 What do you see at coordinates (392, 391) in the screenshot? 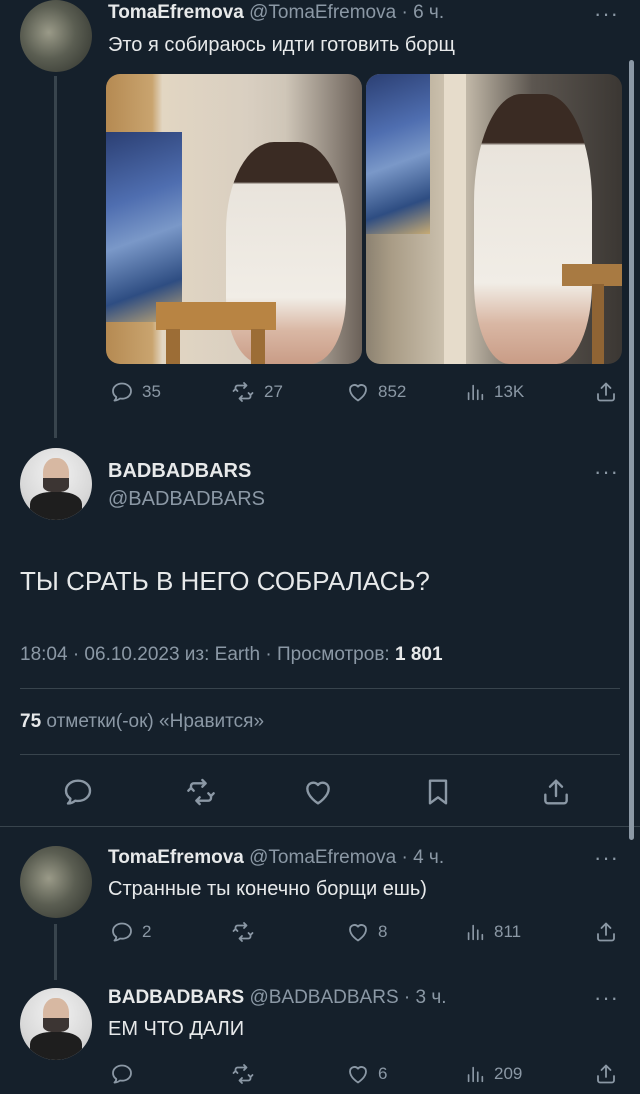
I see `like-count: 852` at bounding box center [392, 391].